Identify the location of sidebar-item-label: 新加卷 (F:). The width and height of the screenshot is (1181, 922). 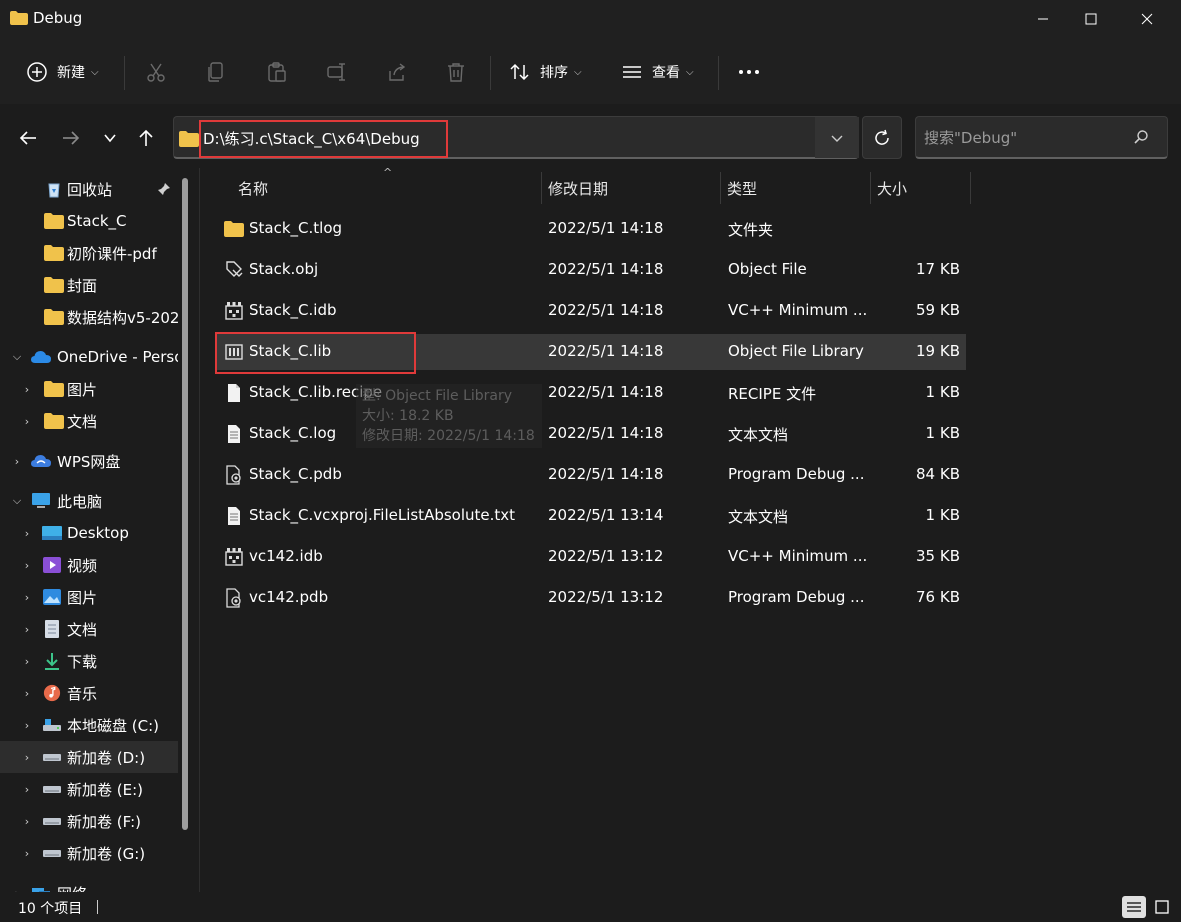
(104, 821).